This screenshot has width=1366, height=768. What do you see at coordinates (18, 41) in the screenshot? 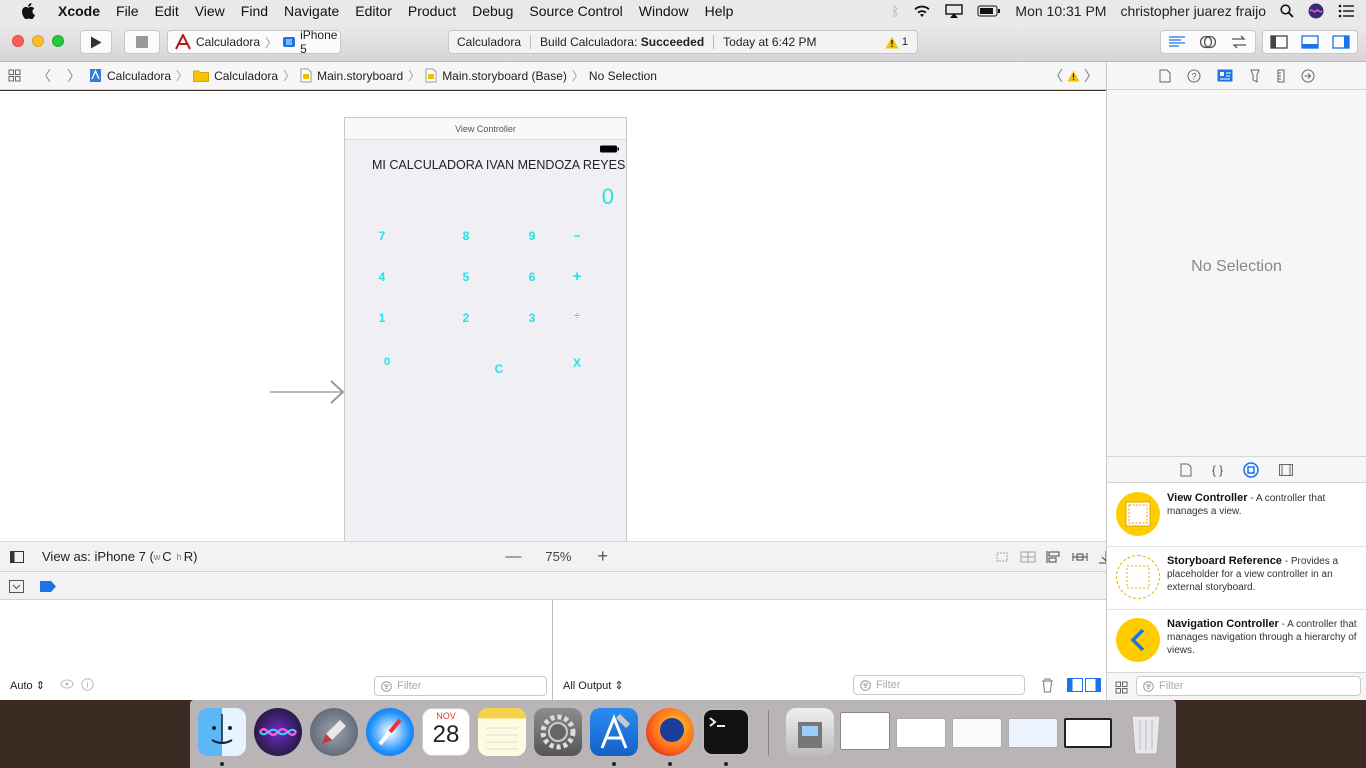
I see `close-window-button` at bounding box center [18, 41].